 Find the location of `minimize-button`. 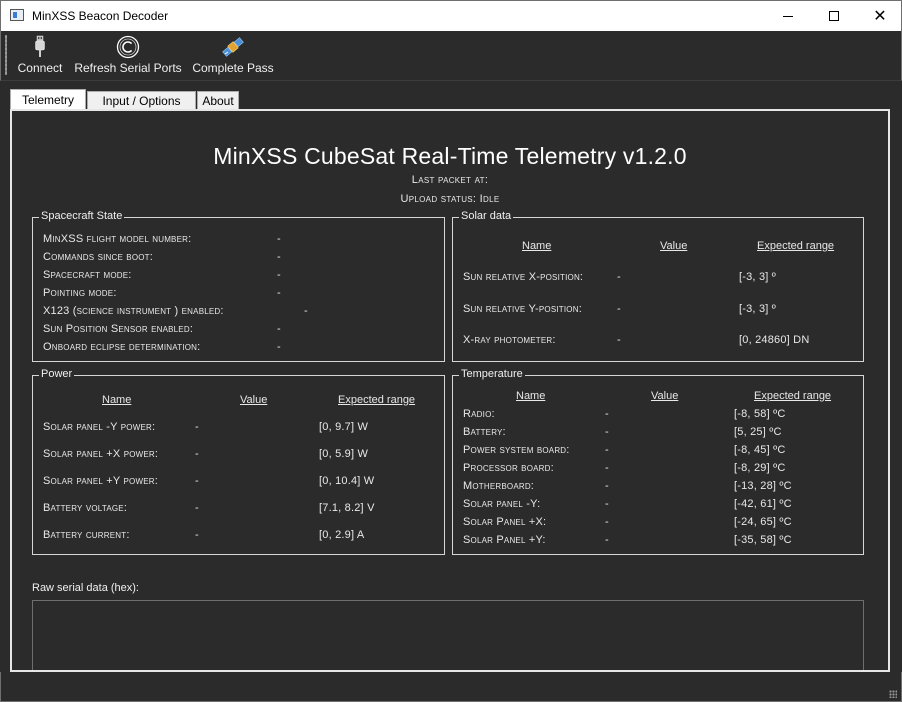

minimize-button is located at coordinates (788, 16).